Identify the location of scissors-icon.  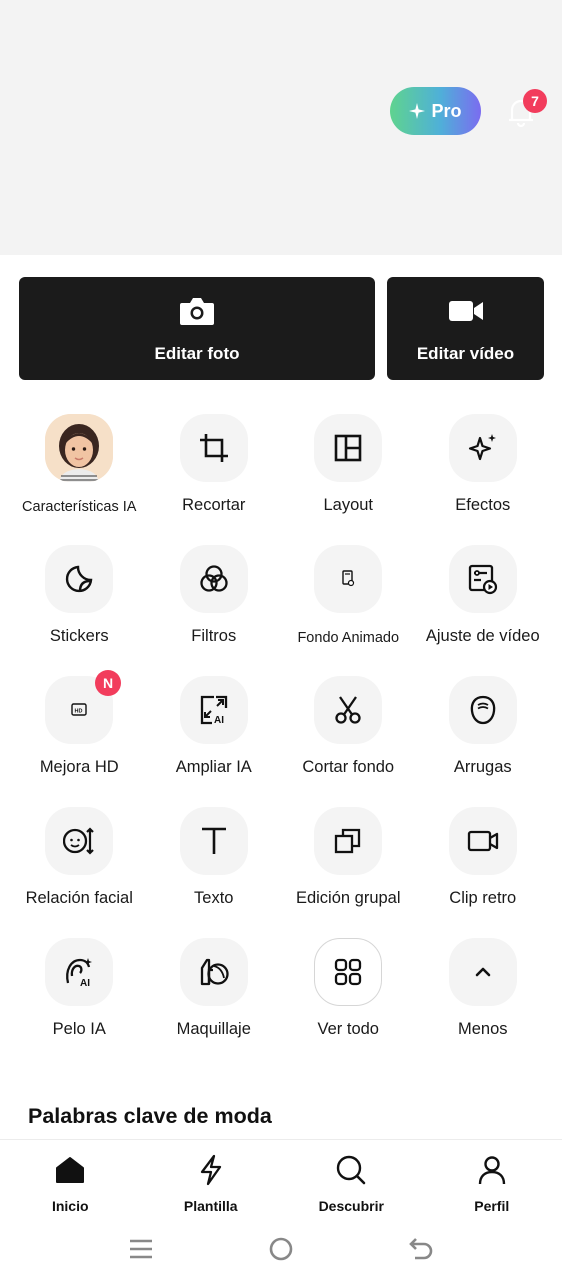
(348, 710).